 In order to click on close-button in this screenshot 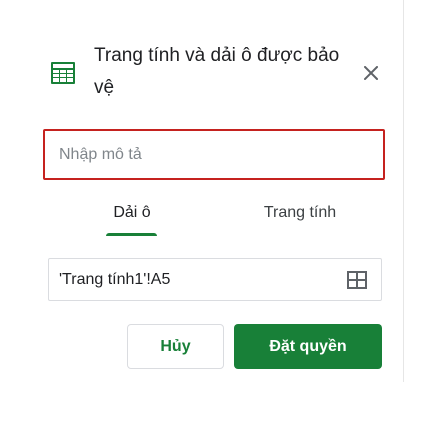, I will do `click(371, 73)`.